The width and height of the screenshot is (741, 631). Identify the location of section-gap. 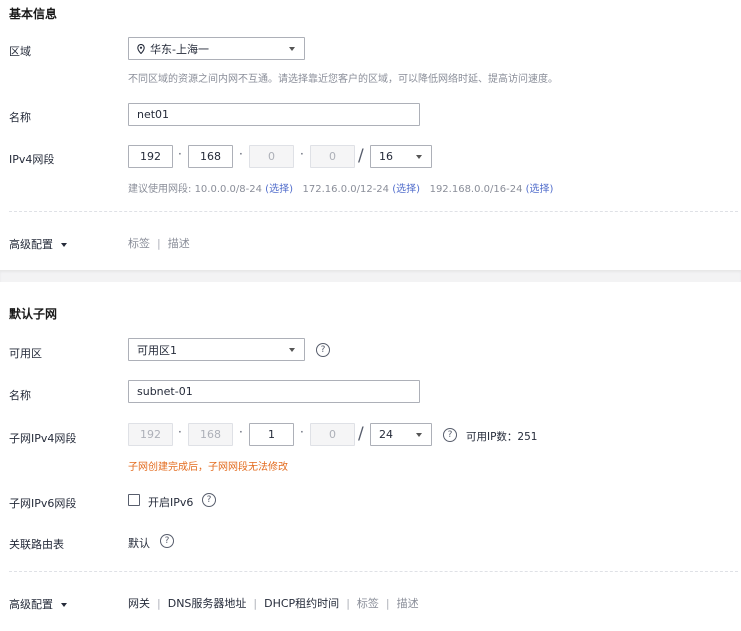
(370, 276).